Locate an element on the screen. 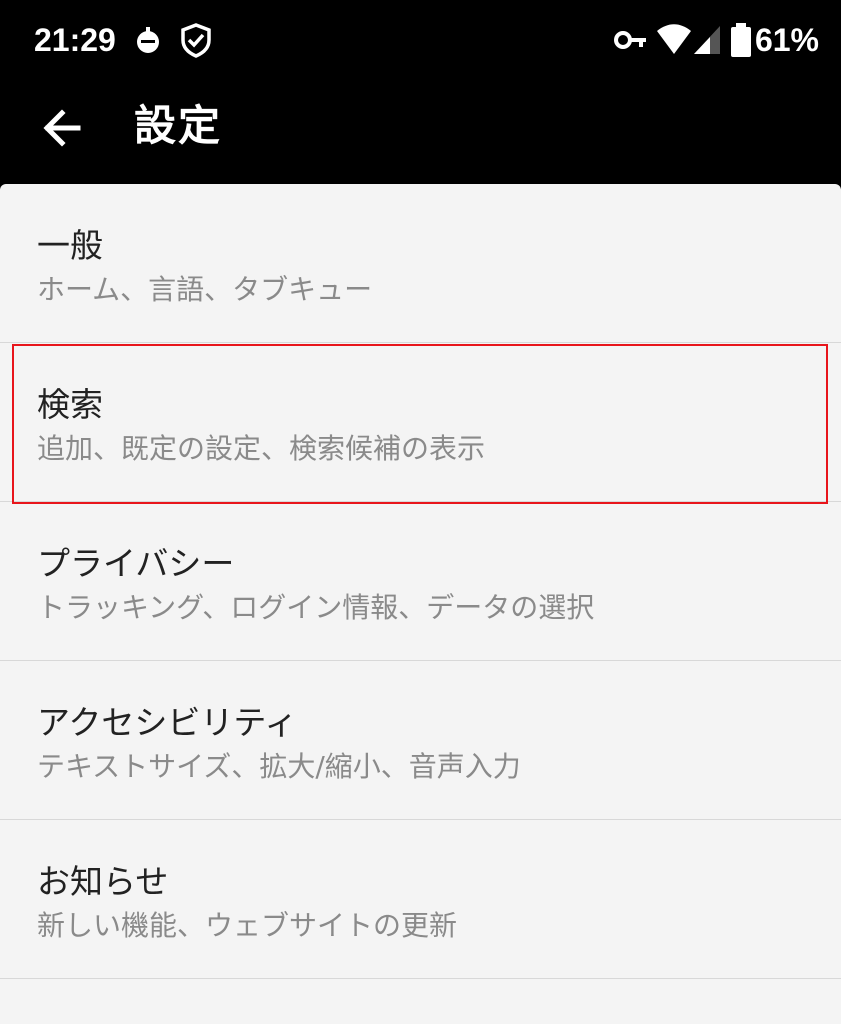 Image resolution: width=841 pixels, height=1024 pixels. battery-icon is located at coordinates (741, 40).